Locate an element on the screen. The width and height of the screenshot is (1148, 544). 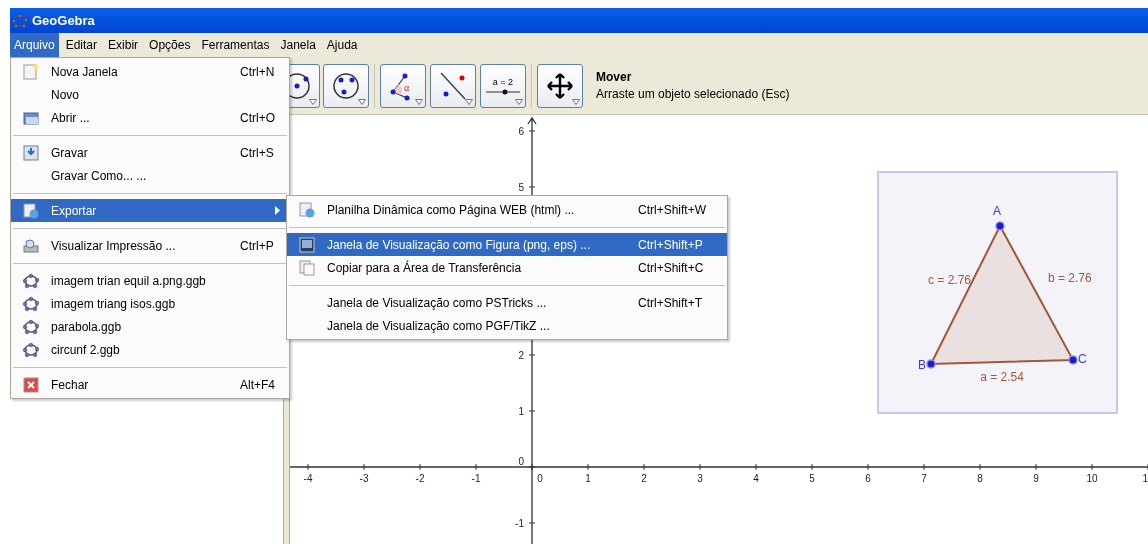
axis-label: 10 is located at coordinates (1092, 478).